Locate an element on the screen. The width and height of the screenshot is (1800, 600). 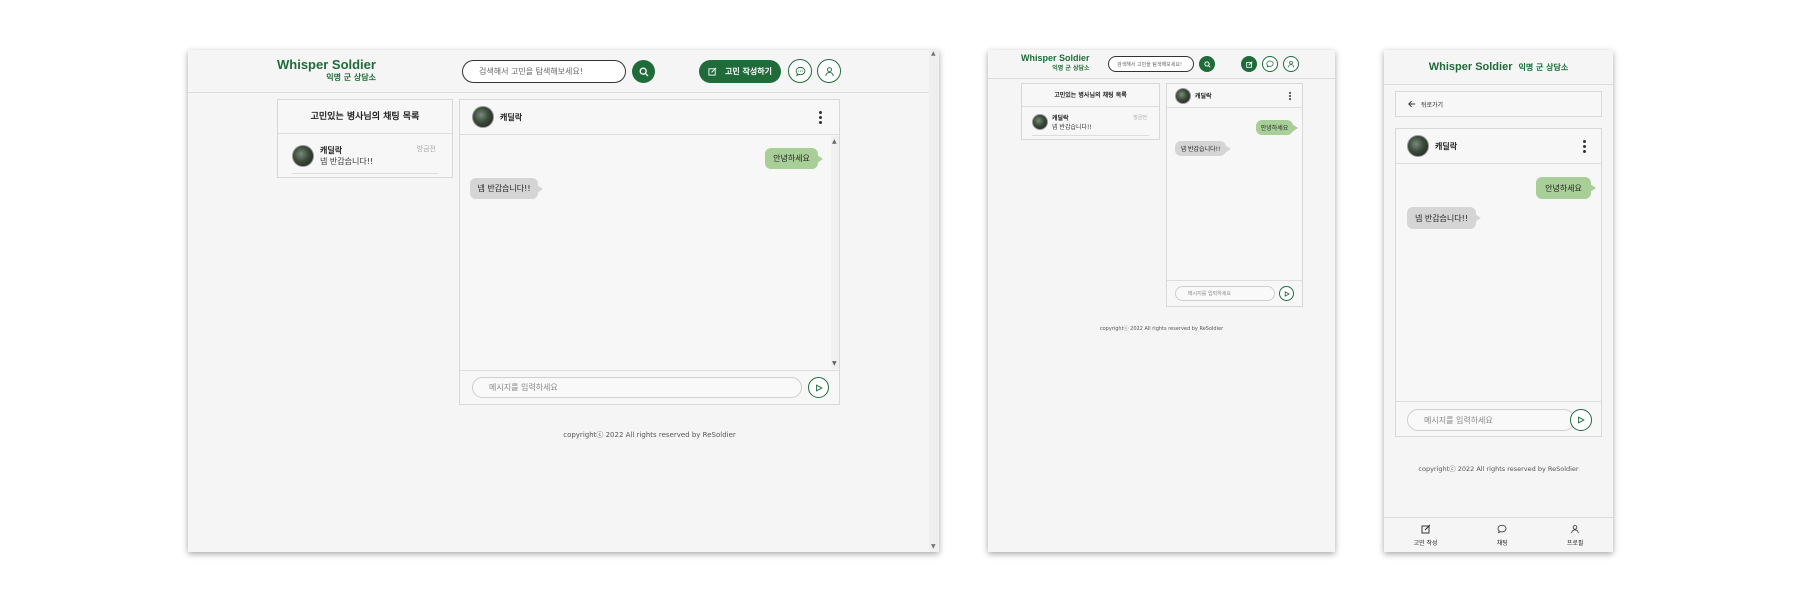
nav-label: 채팅 is located at coordinates (1502, 543).